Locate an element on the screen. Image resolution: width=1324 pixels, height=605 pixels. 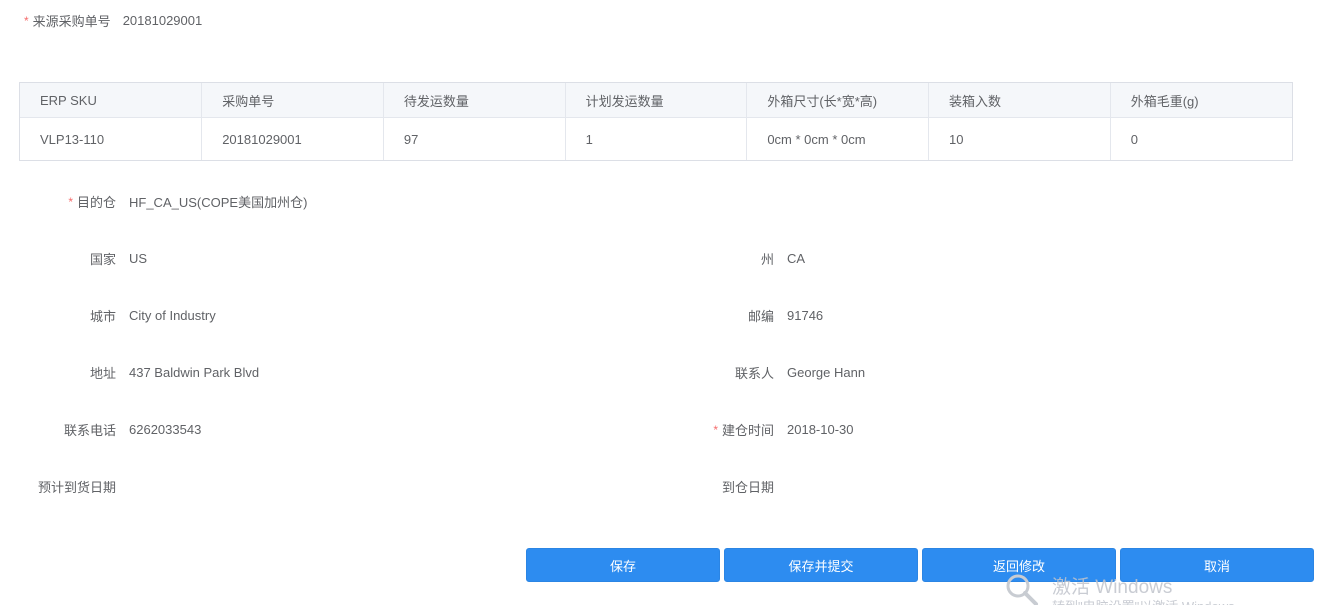
arrival-date-label: 到仓日期 is located at coordinates (747, 487).